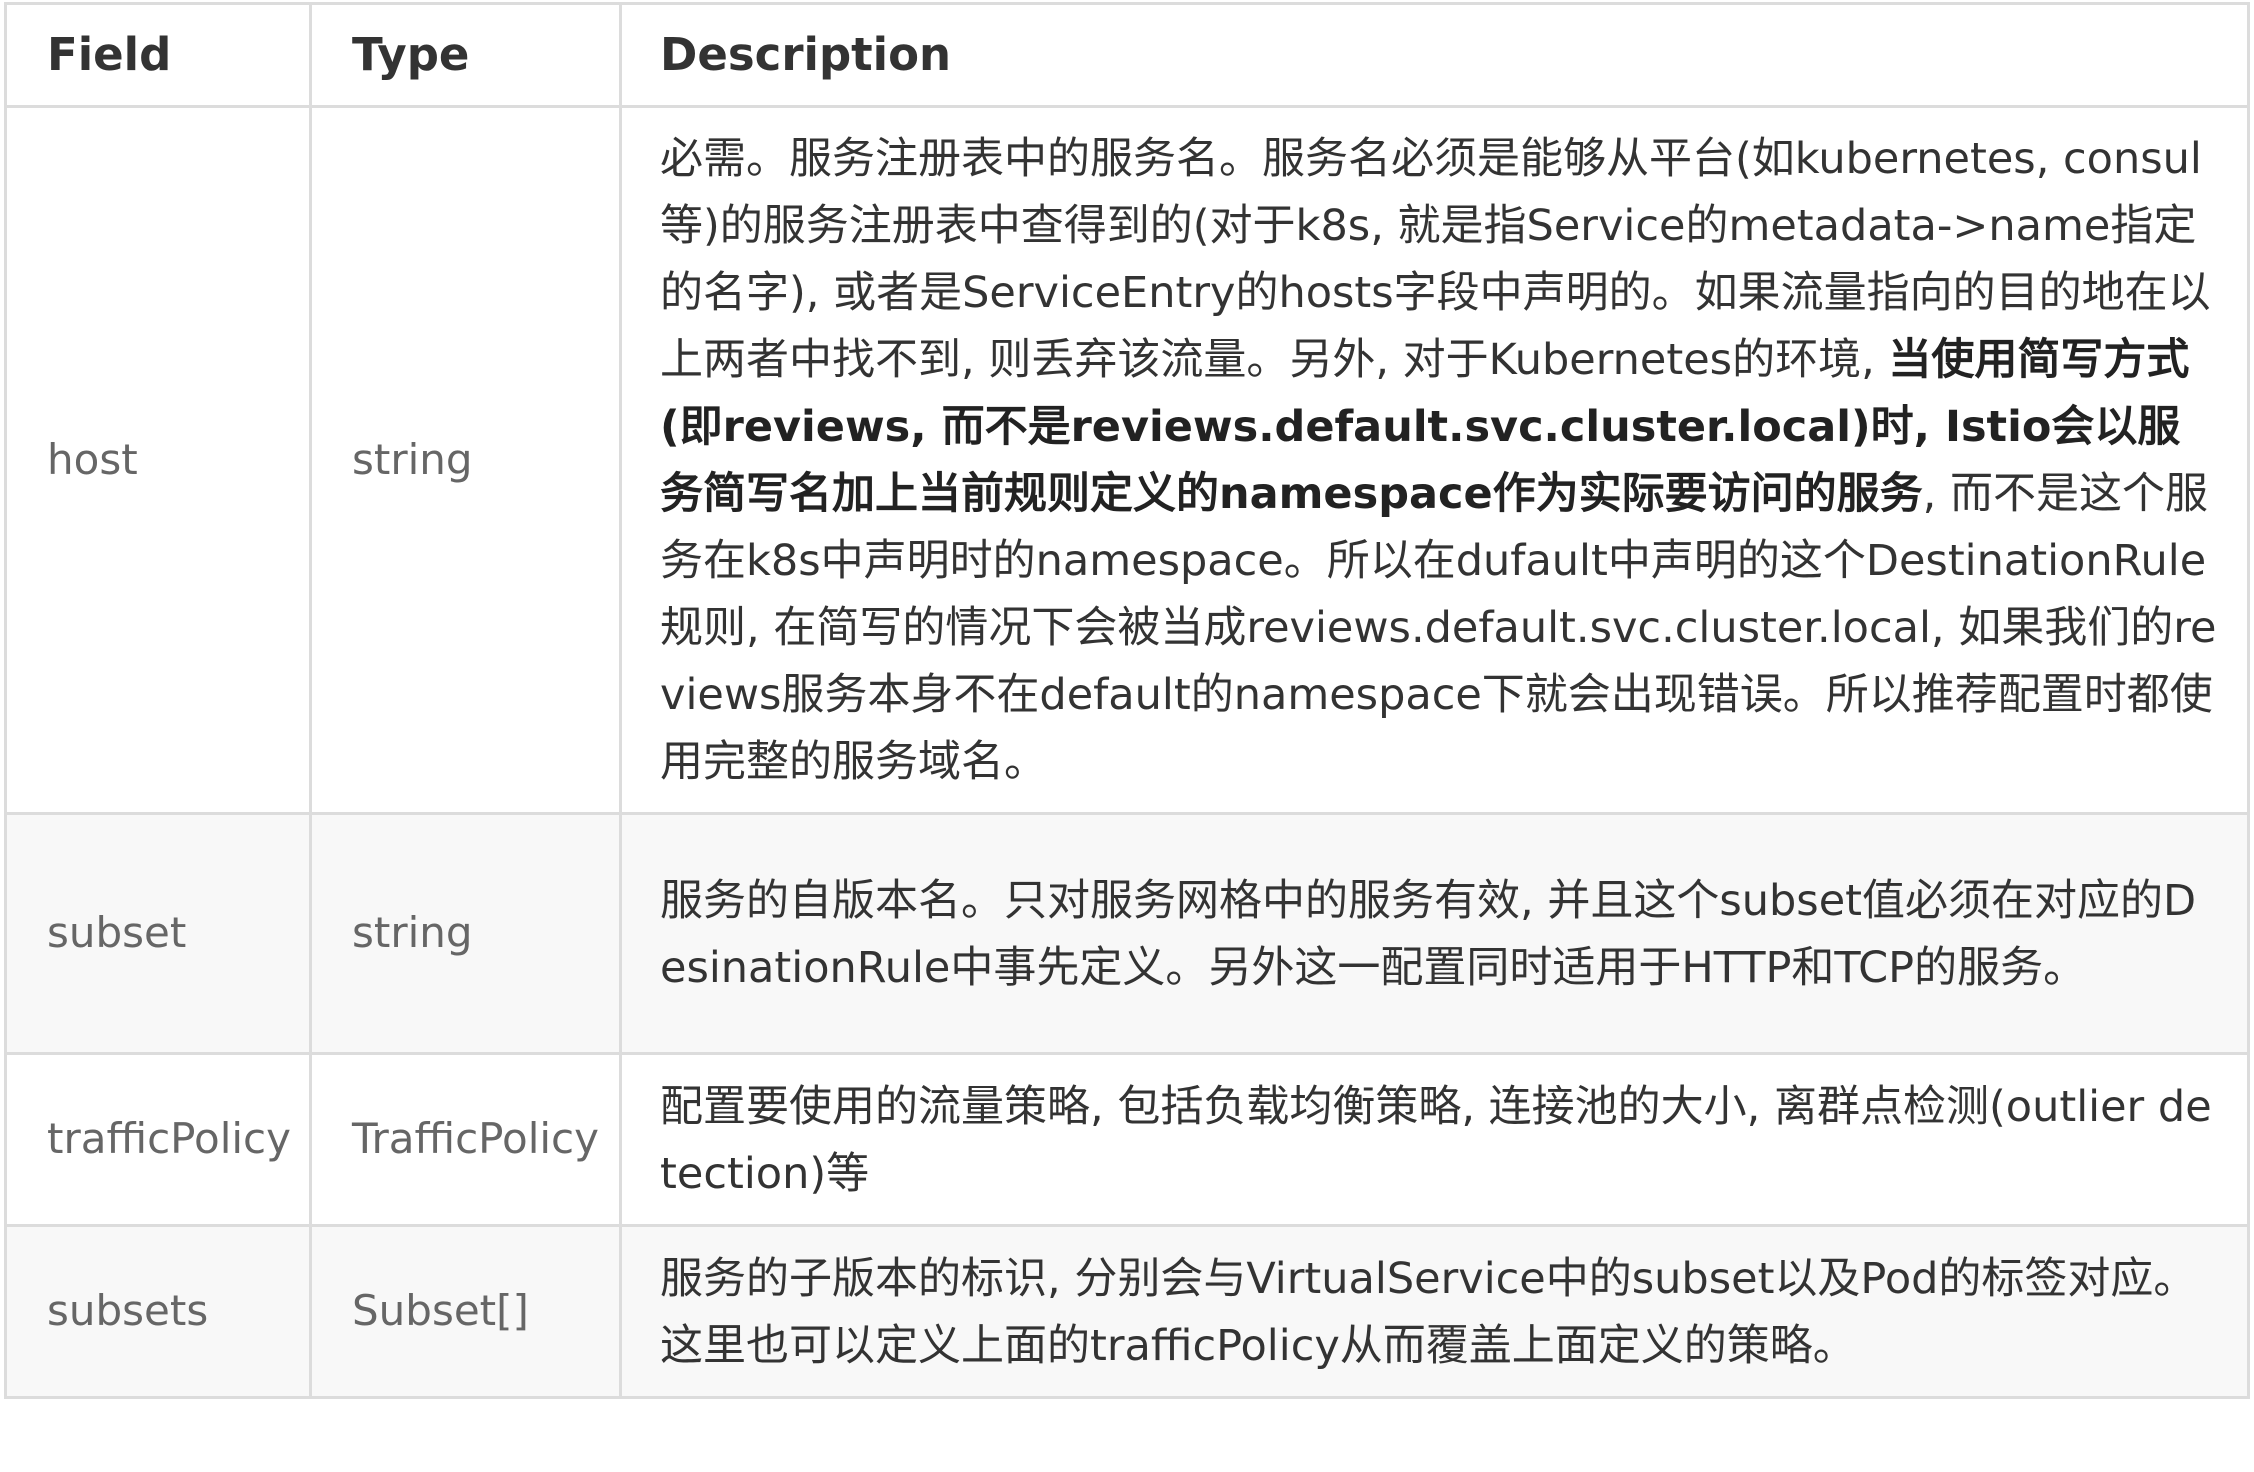 This screenshot has width=2254, height=1472. What do you see at coordinates (158, 460) in the screenshot?
I see `field-cell: host` at bounding box center [158, 460].